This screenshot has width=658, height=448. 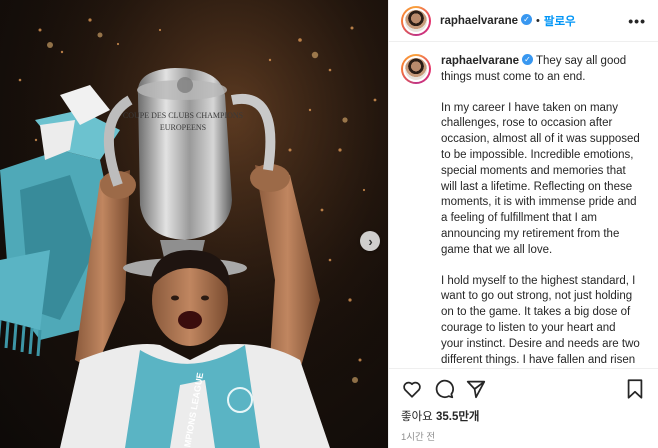 What do you see at coordinates (183, 127) in the screenshot?
I see `svg-text: EUROPEENS` at bounding box center [183, 127].